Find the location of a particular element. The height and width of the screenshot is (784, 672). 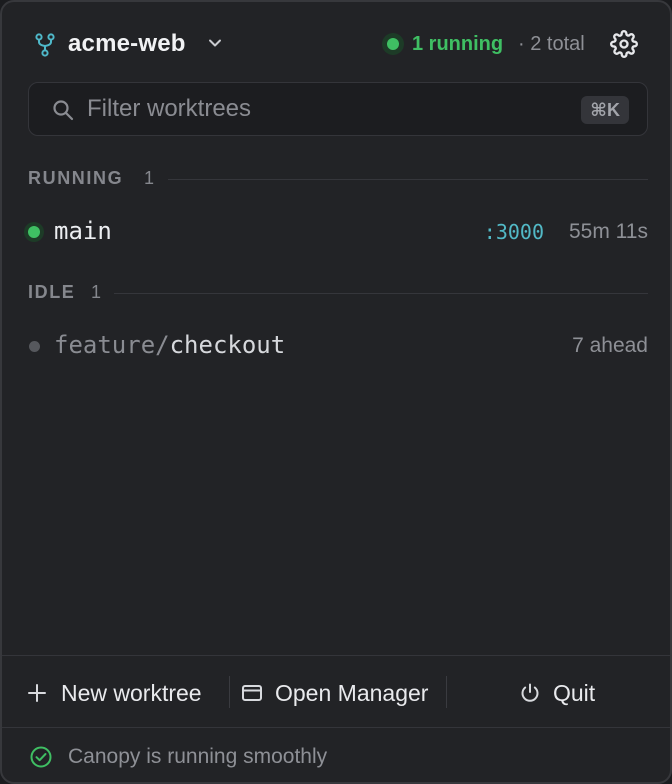

uptime: 55m 11s is located at coordinates (608, 231).